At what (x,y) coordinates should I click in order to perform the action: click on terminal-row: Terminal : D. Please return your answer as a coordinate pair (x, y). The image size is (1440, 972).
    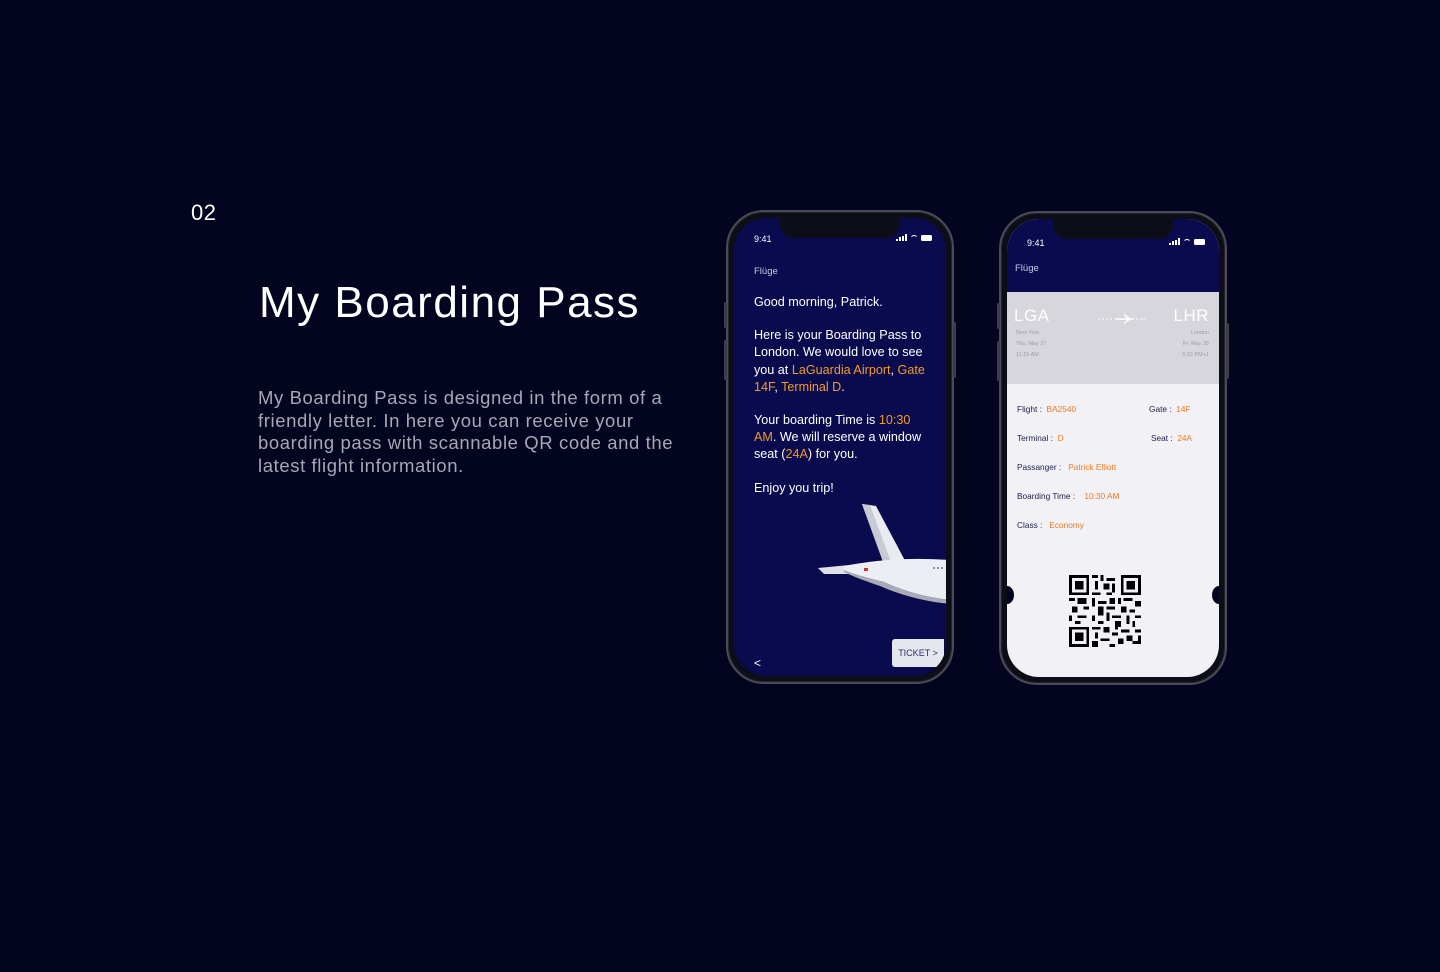
    Looking at the image, I should click on (1040, 438).